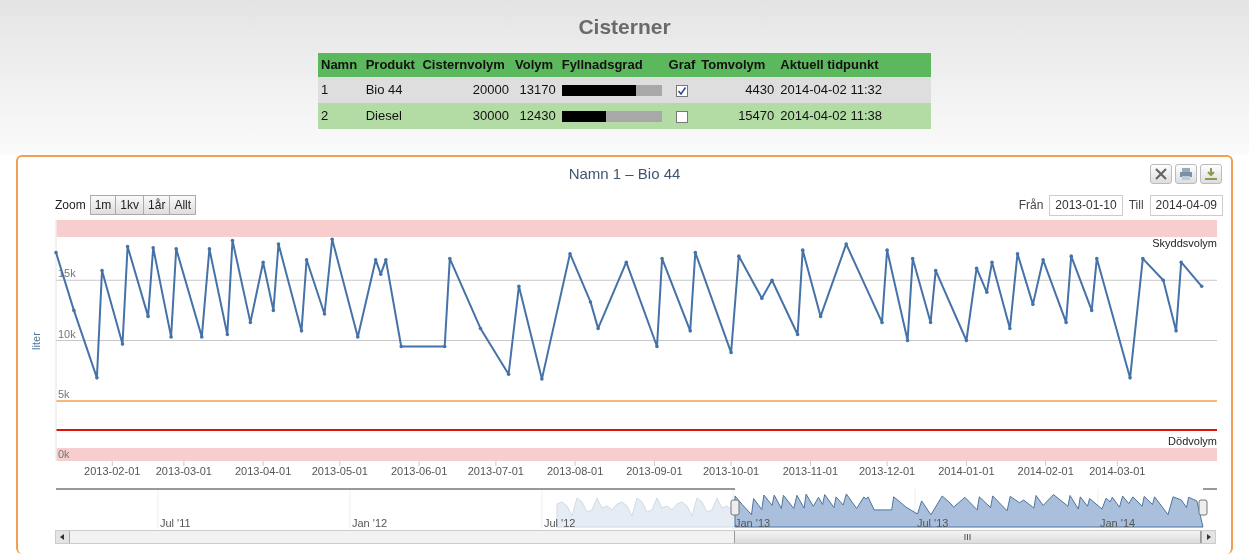 This screenshot has width=1249, height=554. I want to click on y-axis-label: 5k, so click(64, 393).